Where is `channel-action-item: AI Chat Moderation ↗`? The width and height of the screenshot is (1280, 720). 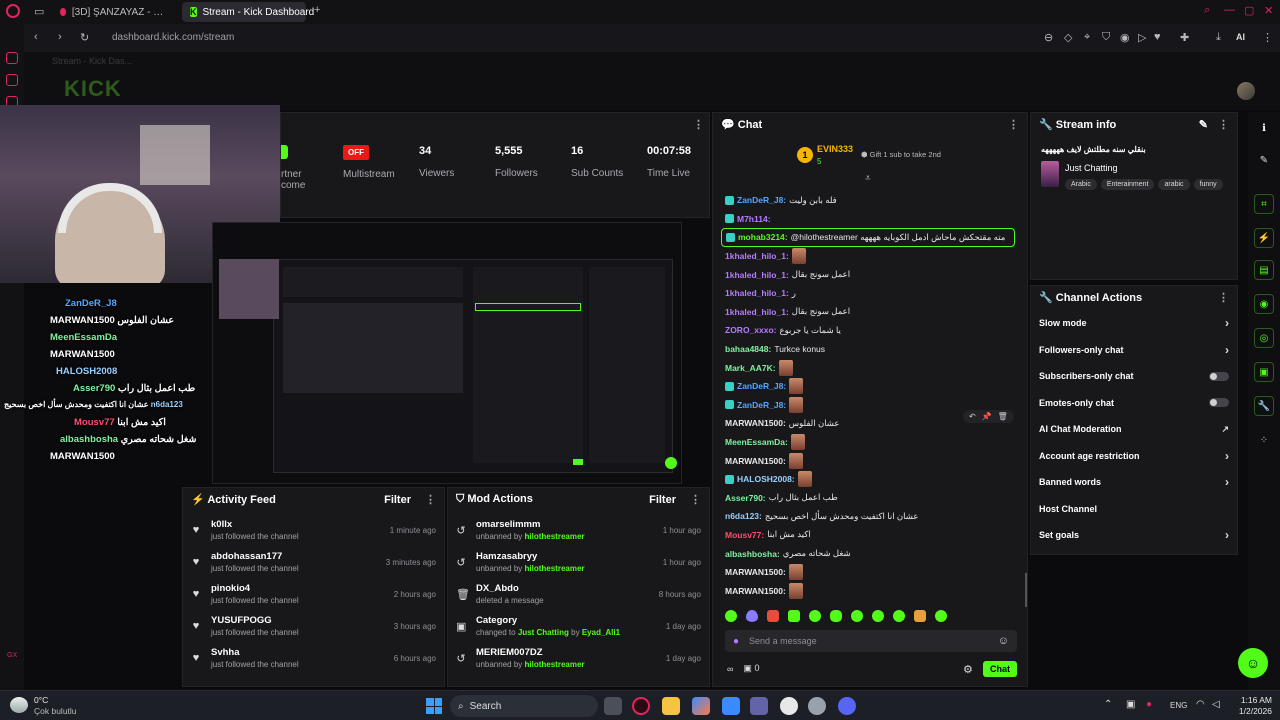 channel-action-item: AI Chat Moderation ↗ is located at coordinates (1134, 429).